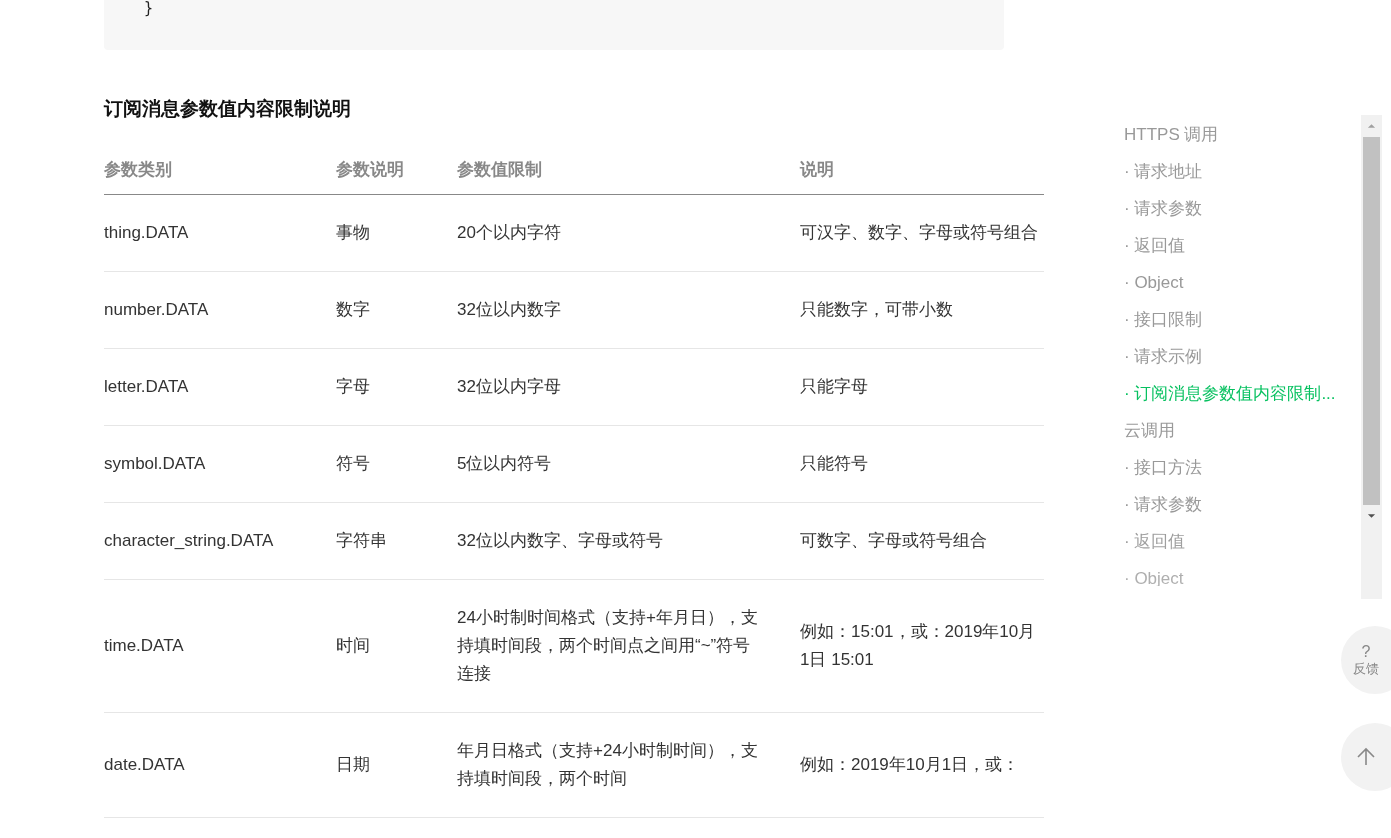  Describe the element at coordinates (1163, 319) in the screenshot. I see `toc-link: · 接口限制` at that location.